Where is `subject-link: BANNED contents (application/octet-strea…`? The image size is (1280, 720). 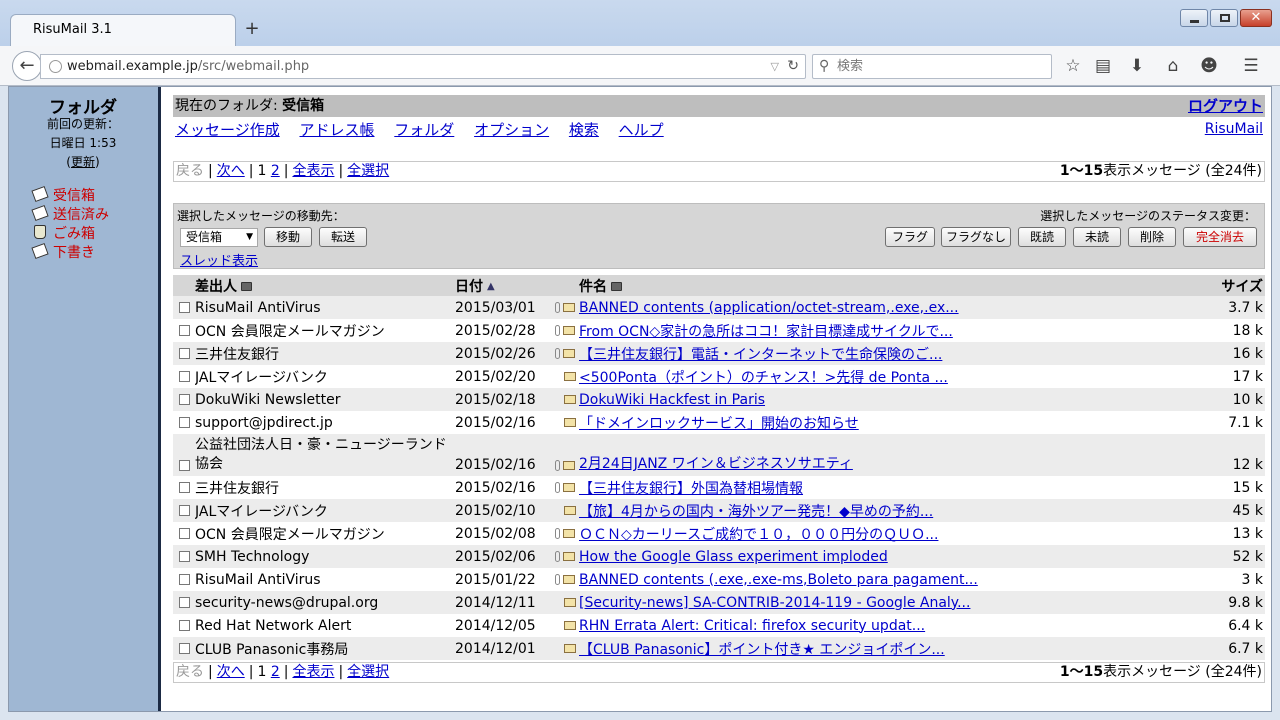 subject-link: BANNED contents (application/octet-strea… is located at coordinates (769, 308).